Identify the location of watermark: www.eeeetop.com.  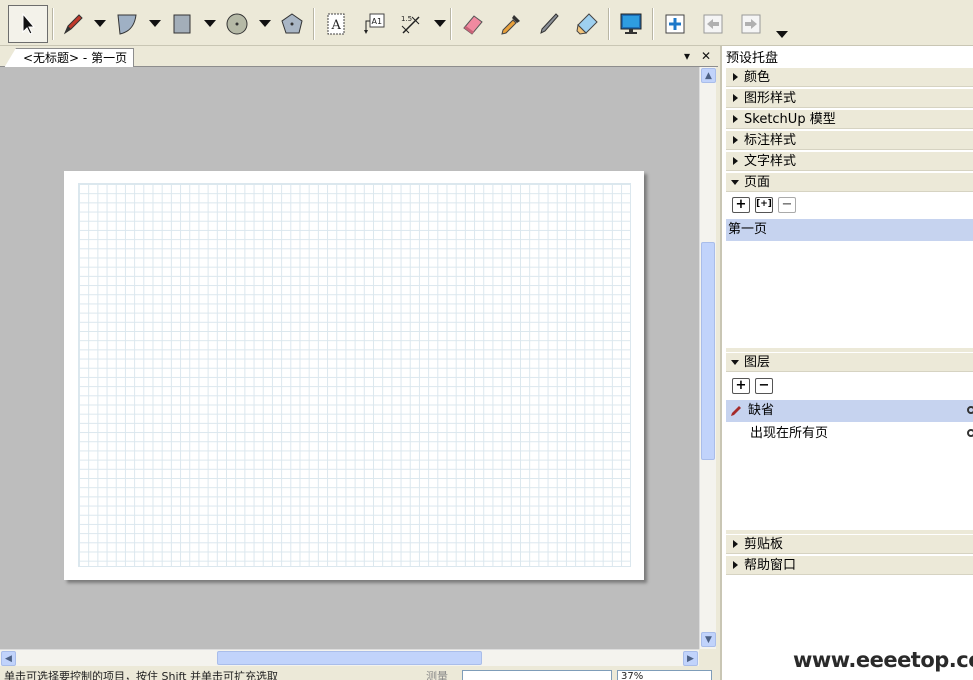
(883, 660).